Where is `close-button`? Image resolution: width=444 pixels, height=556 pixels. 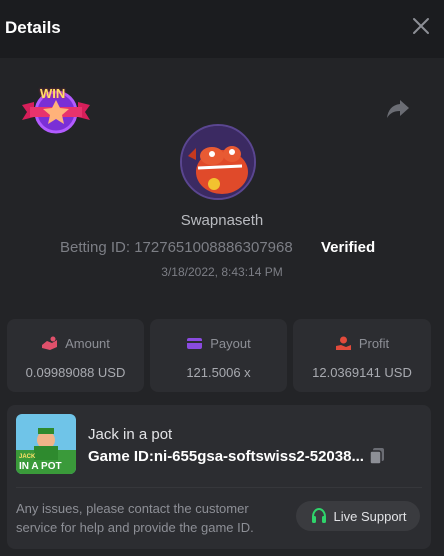 close-button is located at coordinates (421, 26).